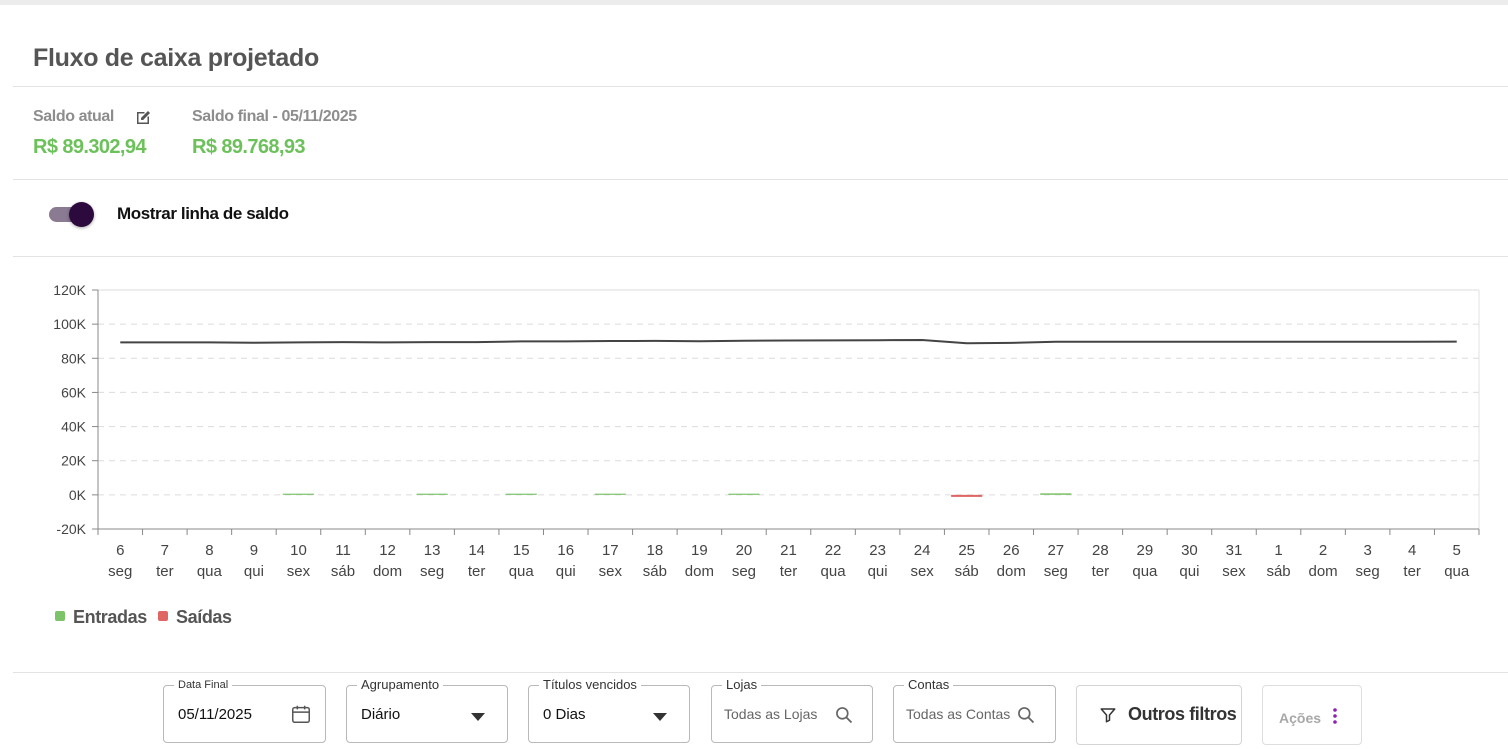 The height and width of the screenshot is (749, 1508). Describe the element at coordinates (742, 684) in the screenshot. I see `stores-label: Lojas` at that location.